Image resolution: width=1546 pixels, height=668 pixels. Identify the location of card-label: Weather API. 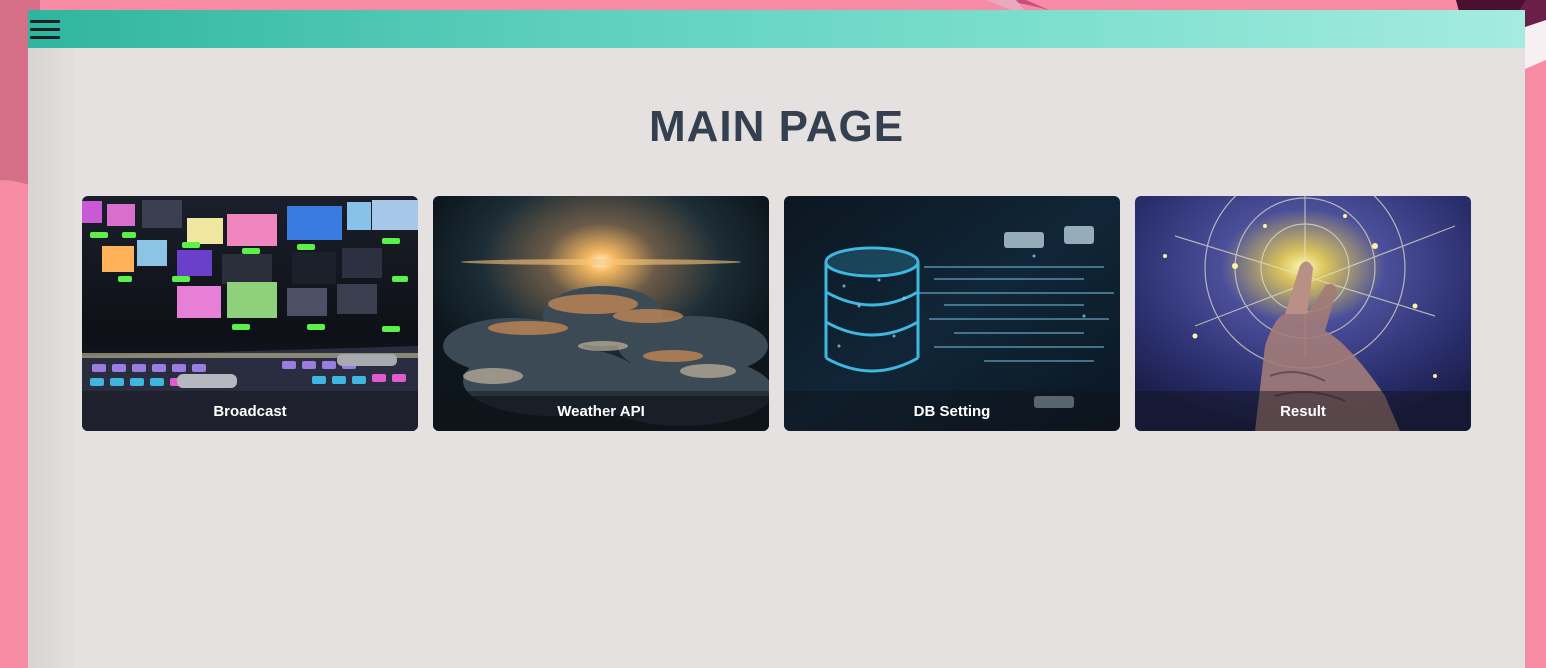
(601, 411).